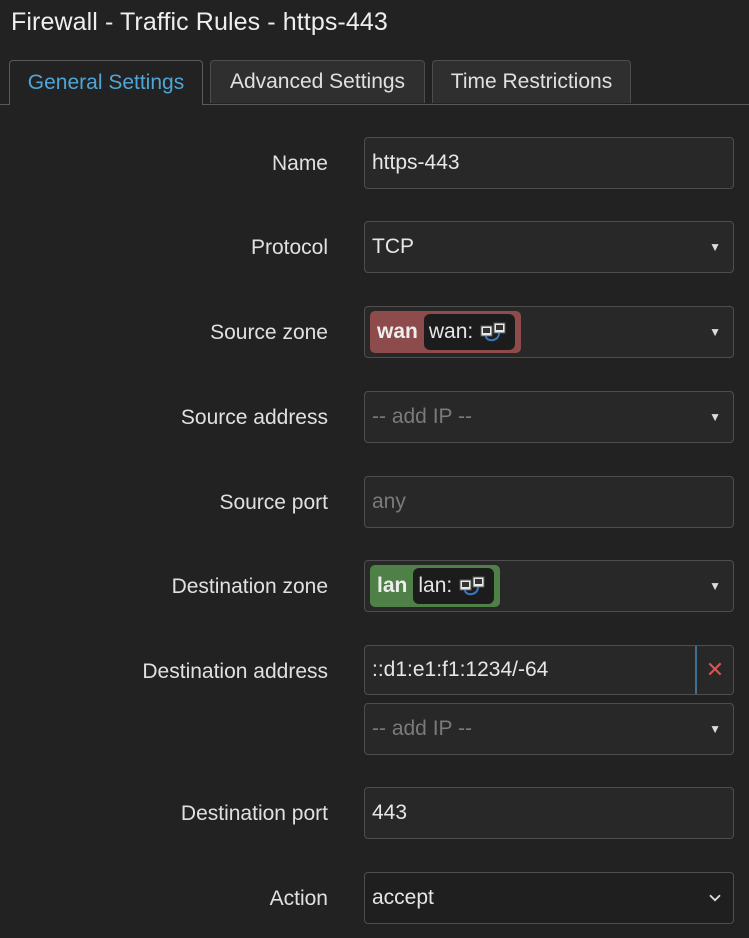 Image resolution: width=749 pixels, height=938 pixels. I want to click on destination-zone-select: lan lan: ▼, so click(549, 586).